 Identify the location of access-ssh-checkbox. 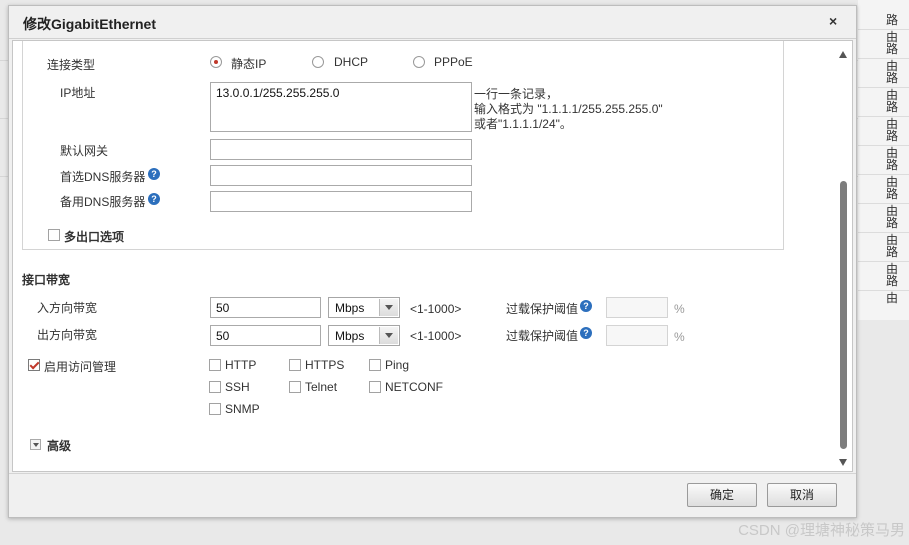
(215, 387).